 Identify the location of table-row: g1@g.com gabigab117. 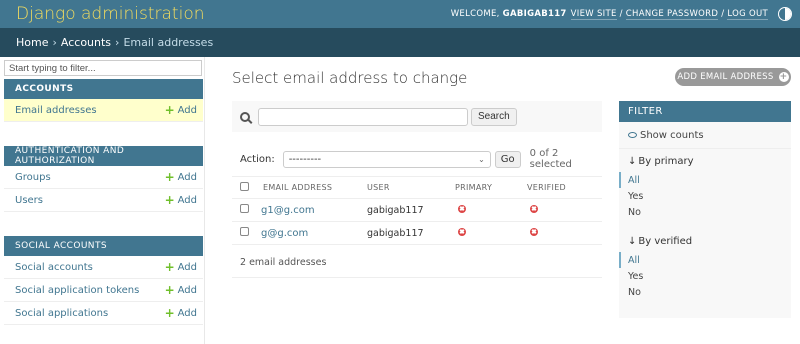
(417, 210).